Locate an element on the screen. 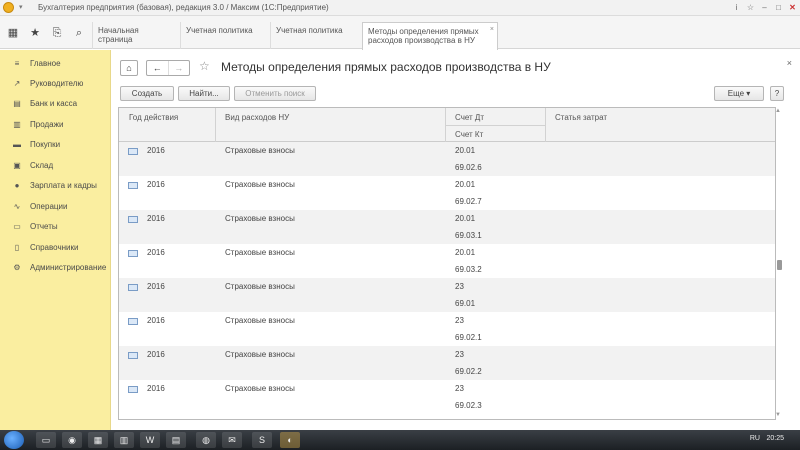  tab-close-icon: × is located at coordinates (492, 29).